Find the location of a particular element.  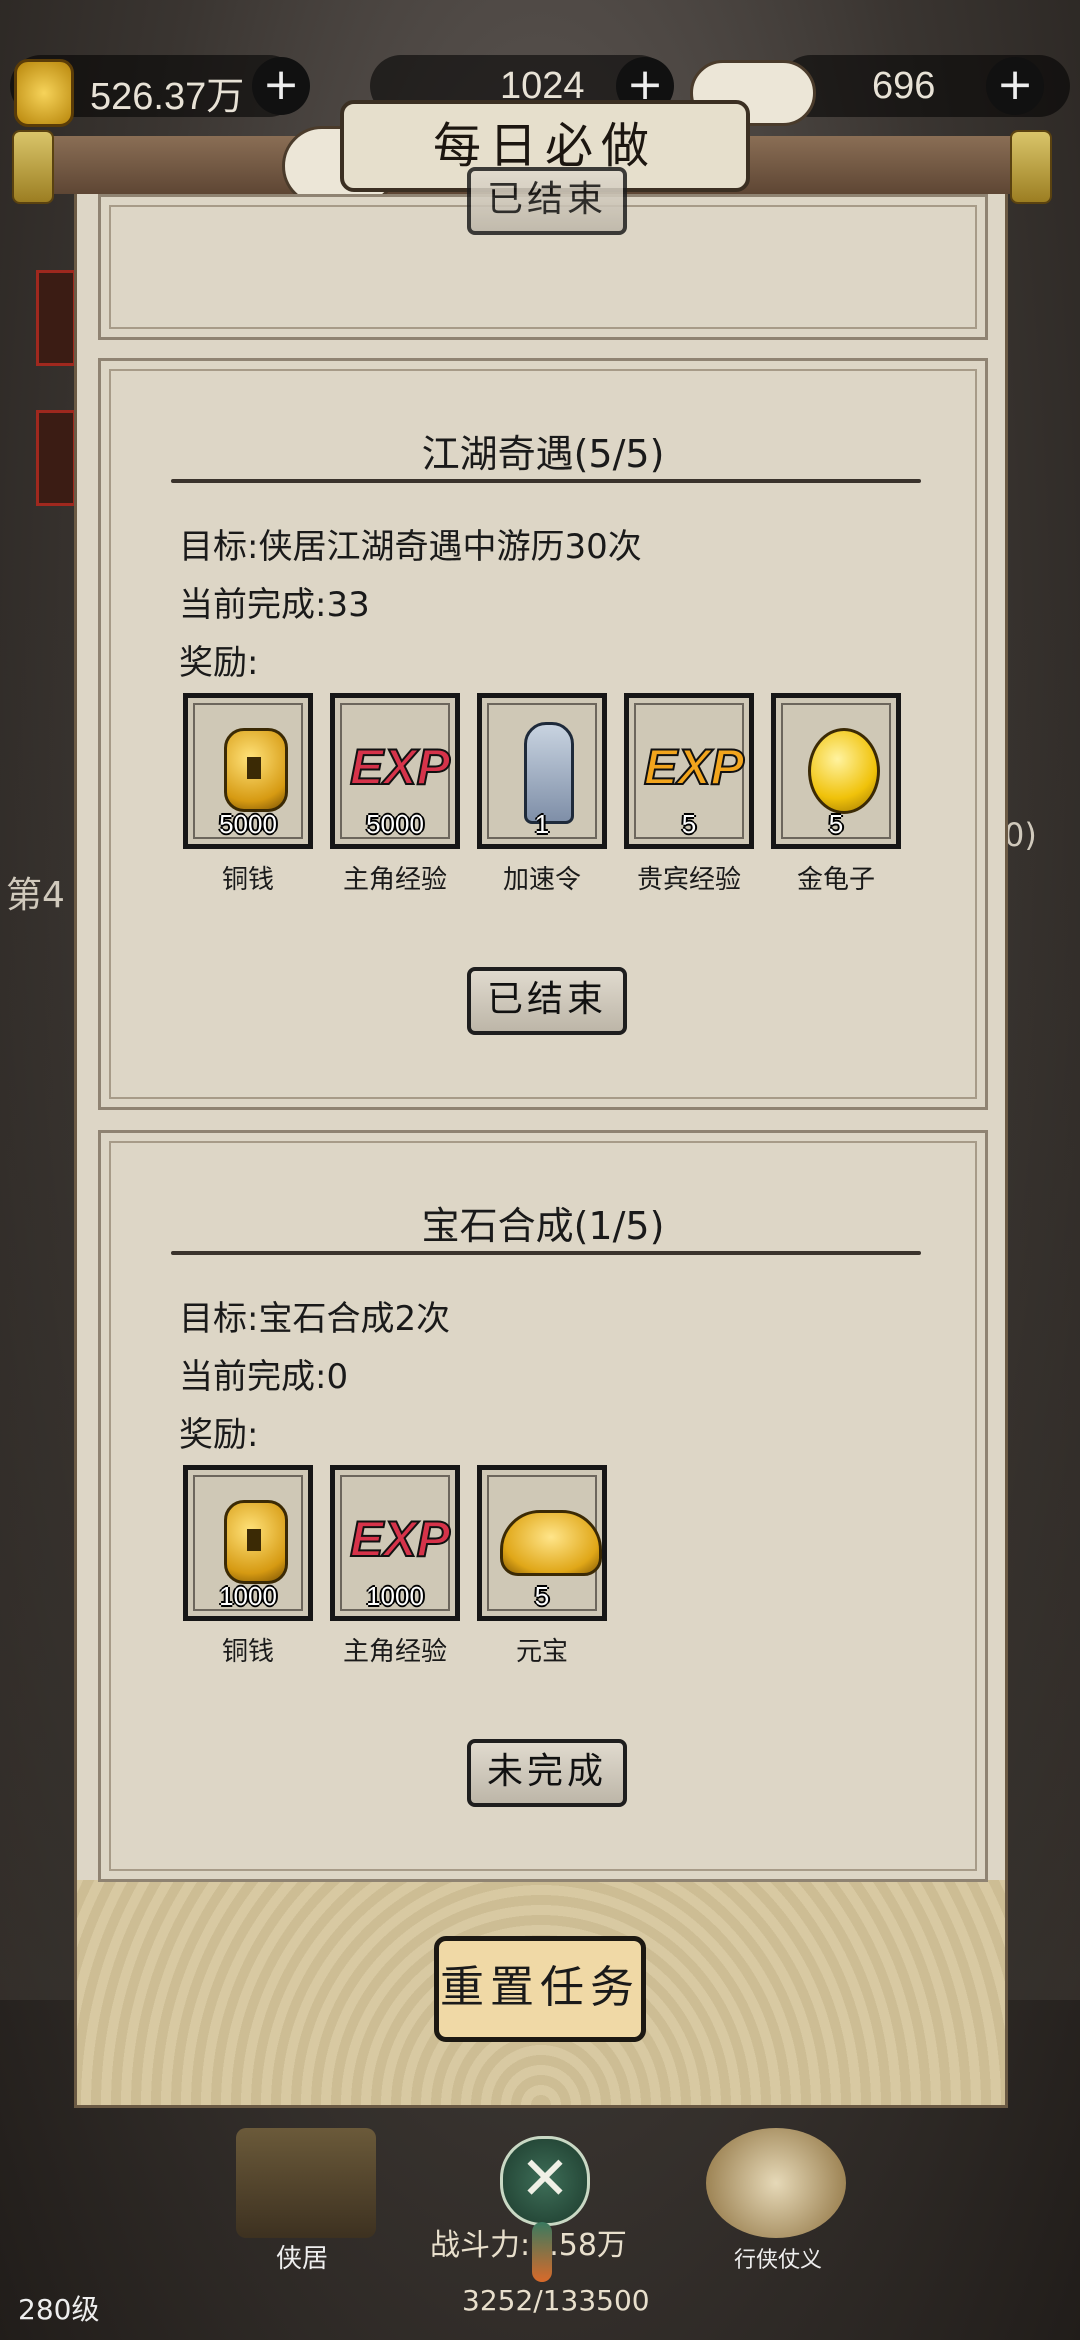

player-level: 280级 is located at coordinates (59, 2309).